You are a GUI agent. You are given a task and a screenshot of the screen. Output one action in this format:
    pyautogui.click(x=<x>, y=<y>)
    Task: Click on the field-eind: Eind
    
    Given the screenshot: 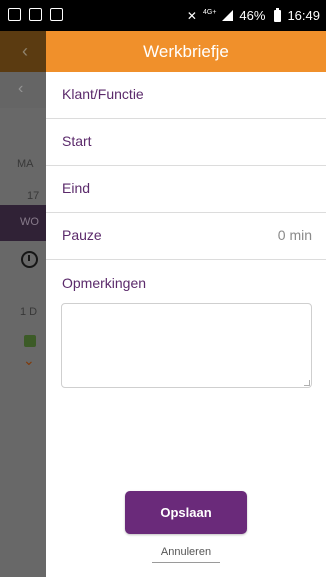 What is the action you would take?
    pyautogui.click(x=186, y=189)
    